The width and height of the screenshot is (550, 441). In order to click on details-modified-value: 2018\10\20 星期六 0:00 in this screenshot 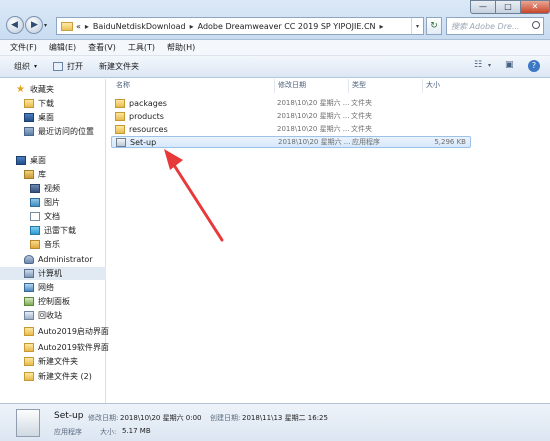, I will do `click(161, 418)`.